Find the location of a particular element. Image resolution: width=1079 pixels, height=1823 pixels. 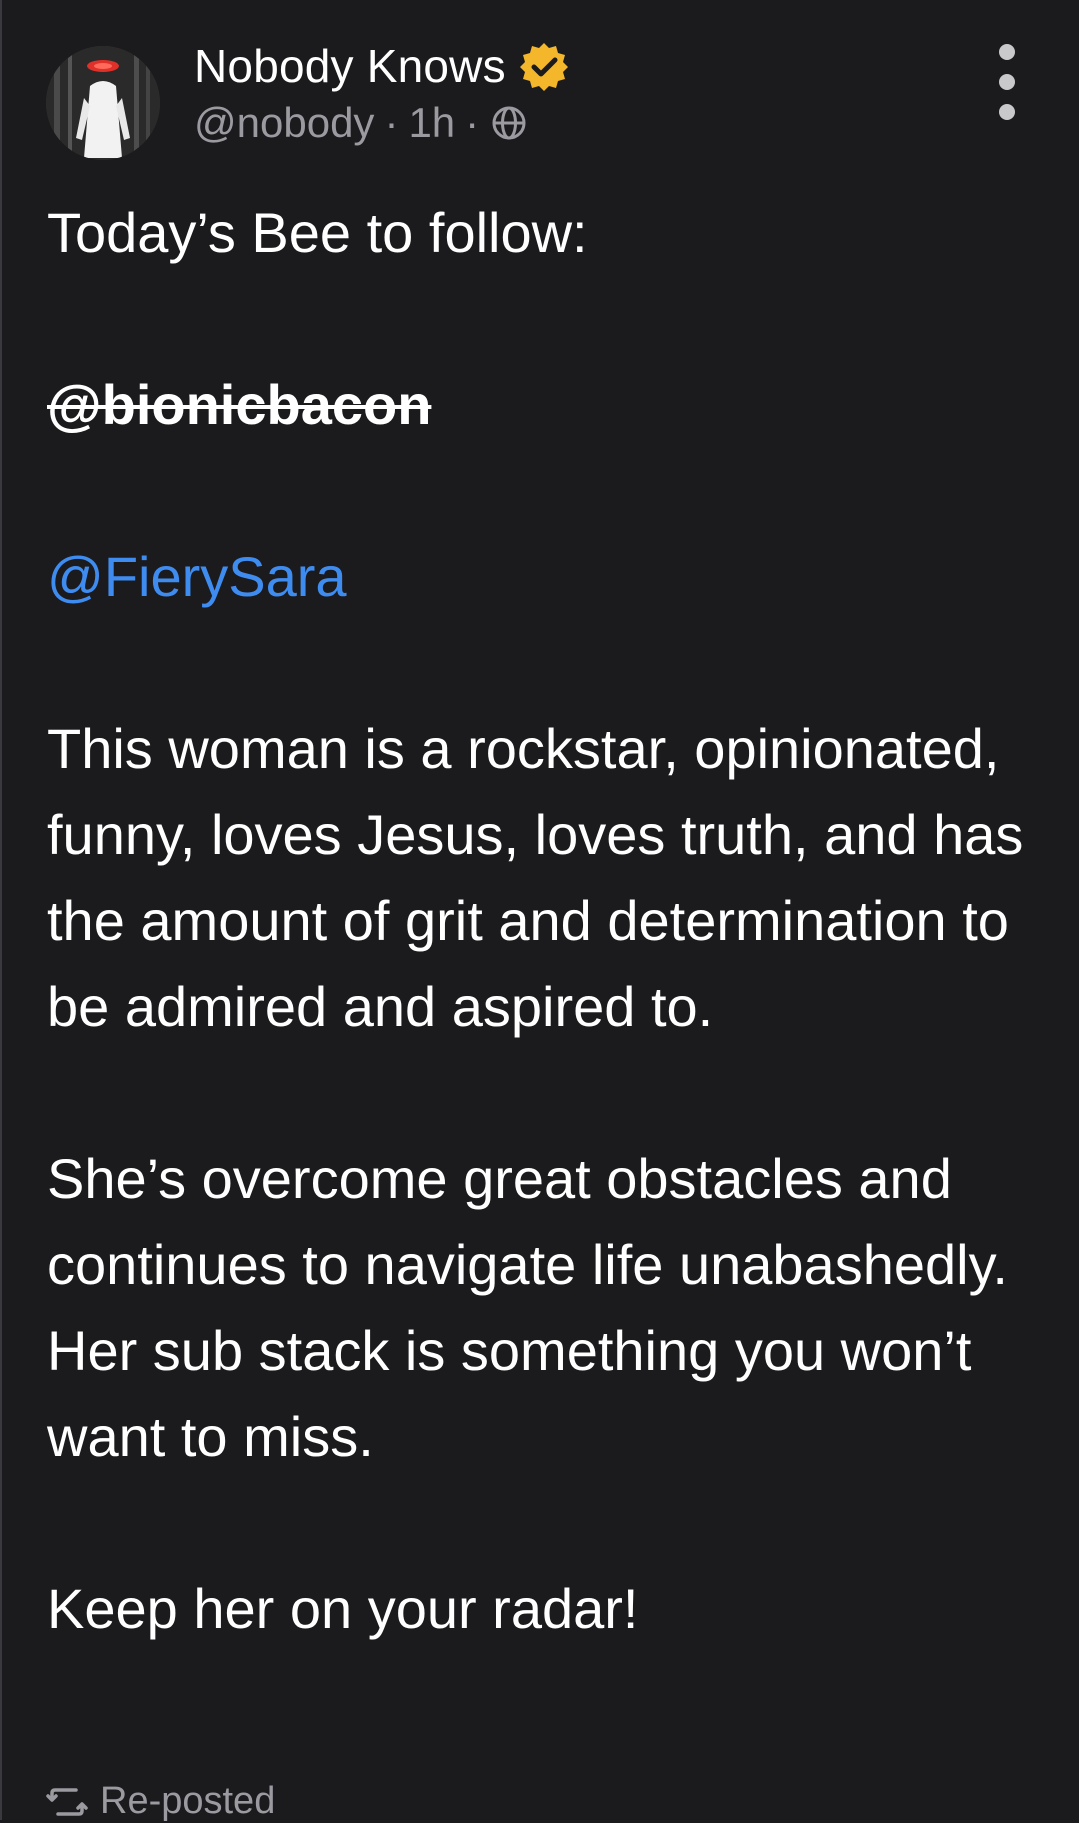

repost-icon is located at coordinates (67, 1802).